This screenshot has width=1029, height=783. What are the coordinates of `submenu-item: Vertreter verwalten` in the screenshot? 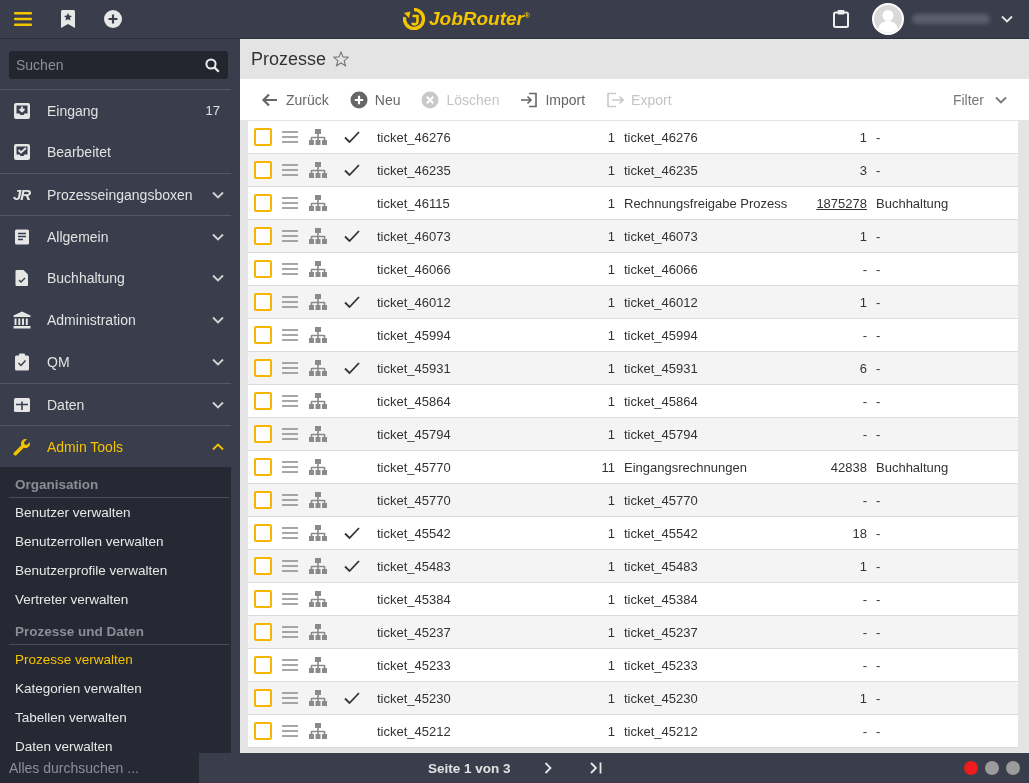 It's located at (115, 599).